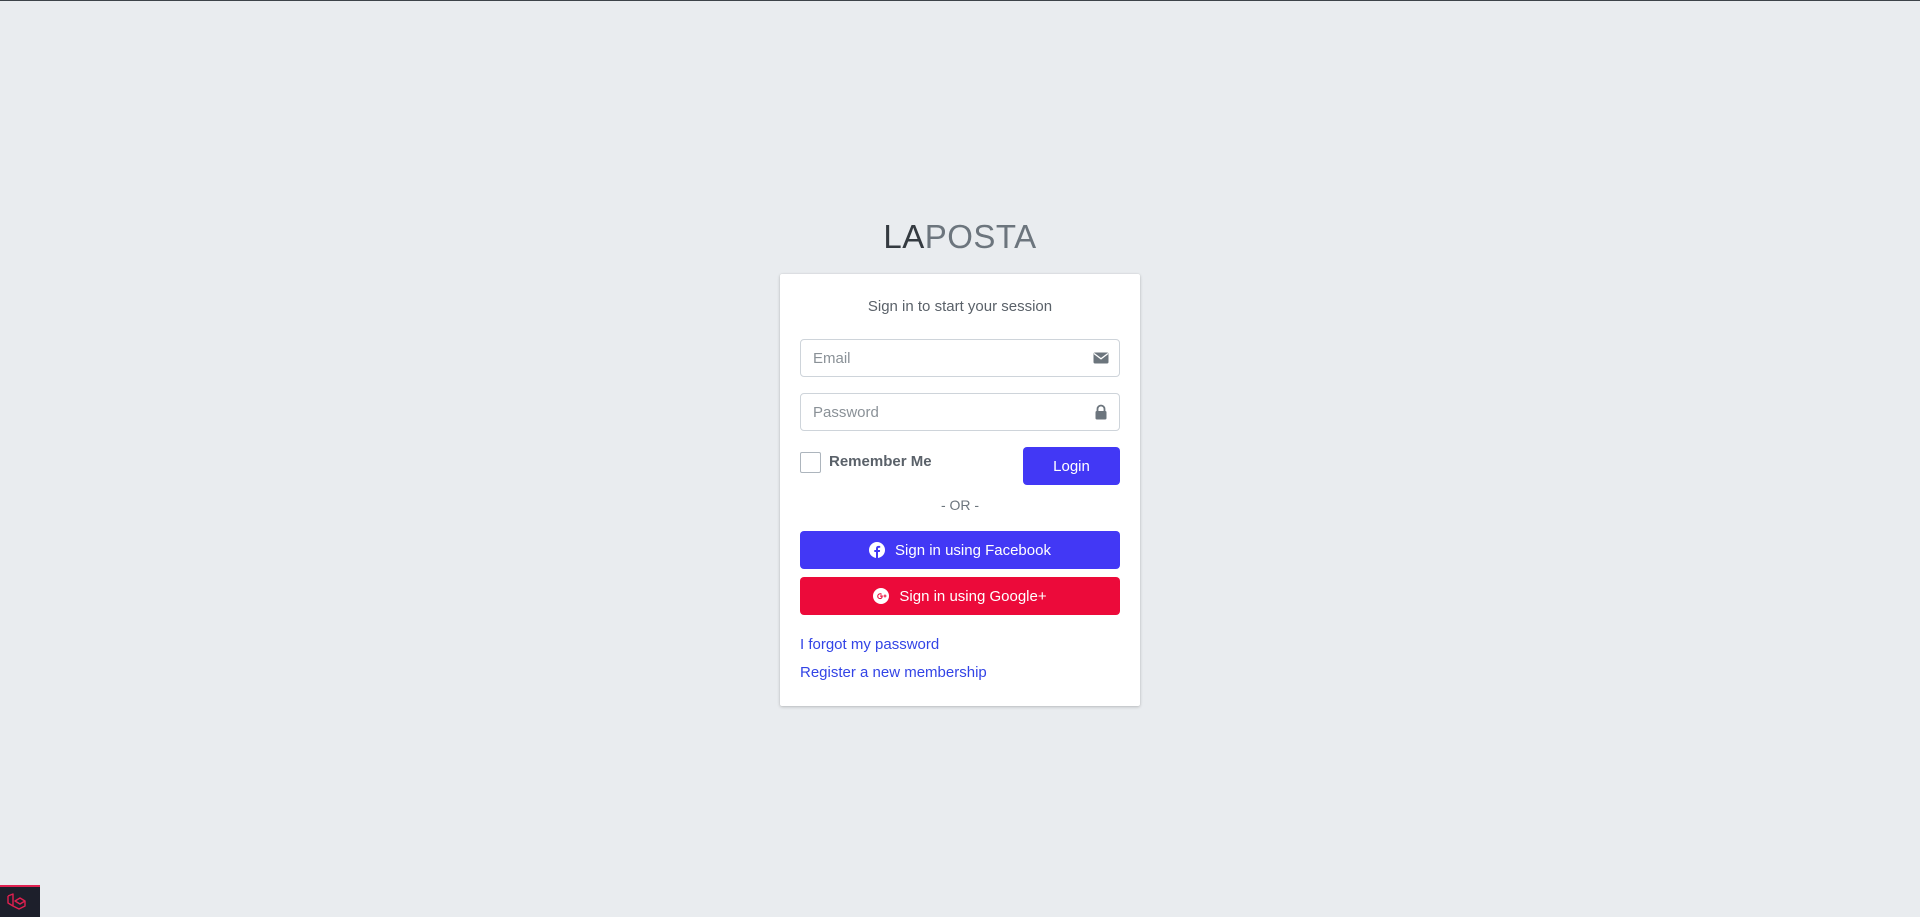 This screenshot has height=917, width=1920. Describe the element at coordinates (1101, 412) in the screenshot. I see `lock-icon` at that location.